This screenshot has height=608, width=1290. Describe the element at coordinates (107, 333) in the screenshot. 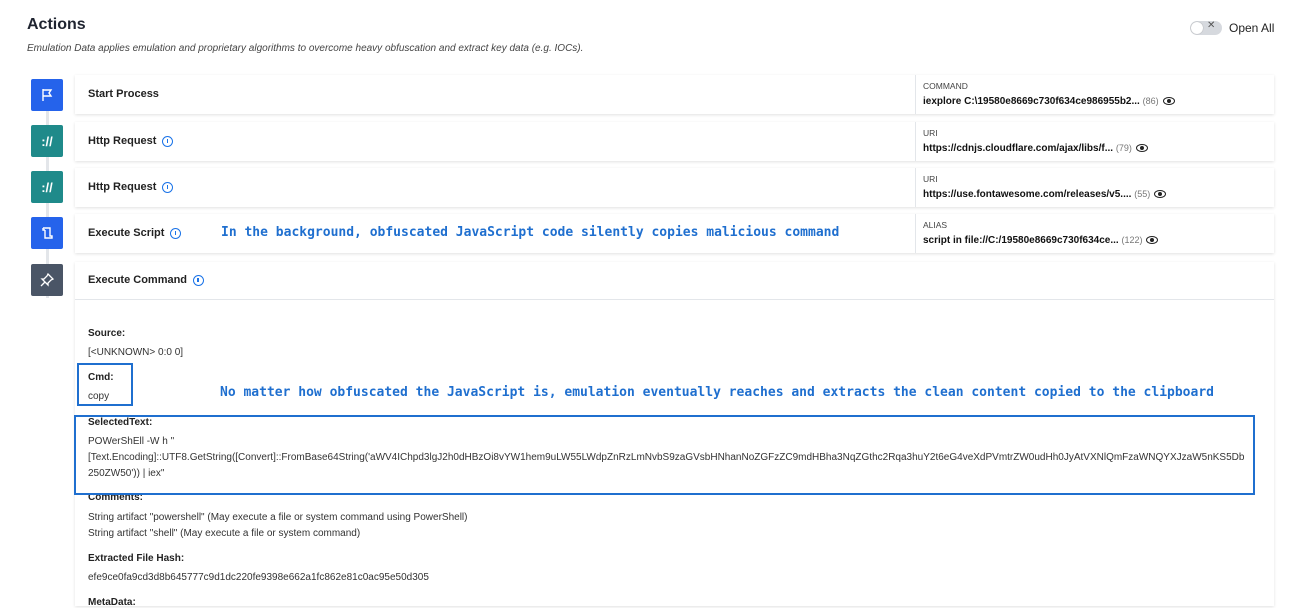

I see `source-label: Source:` at that location.